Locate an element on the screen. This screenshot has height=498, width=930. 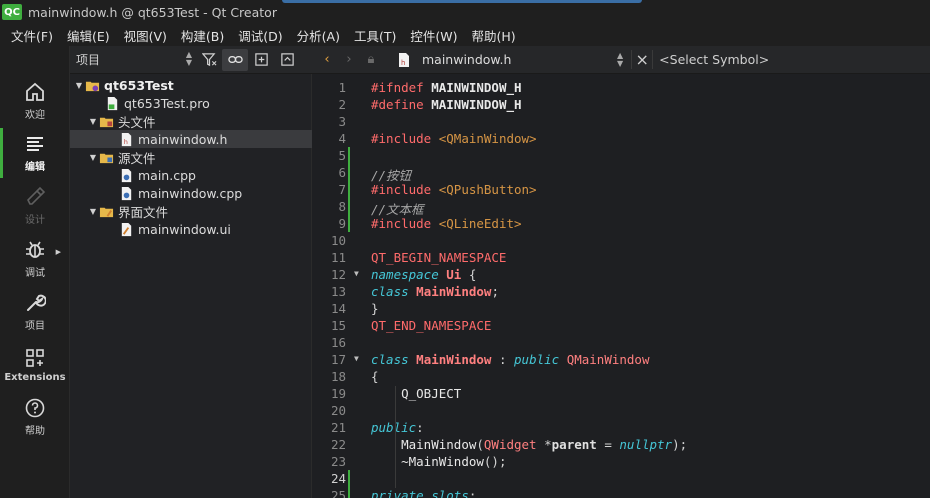
tree-item-label: 头文件 is located at coordinates (137, 122).